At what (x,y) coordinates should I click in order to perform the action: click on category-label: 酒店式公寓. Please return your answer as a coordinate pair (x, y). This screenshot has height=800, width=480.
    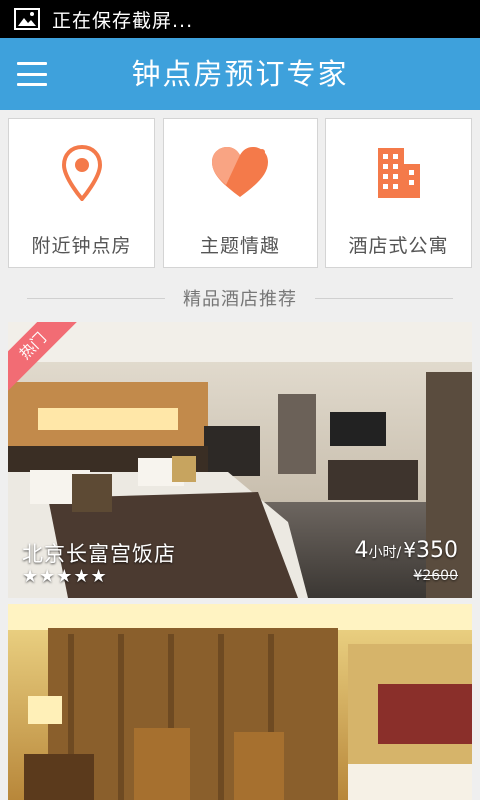
    Looking at the image, I should click on (398, 246).